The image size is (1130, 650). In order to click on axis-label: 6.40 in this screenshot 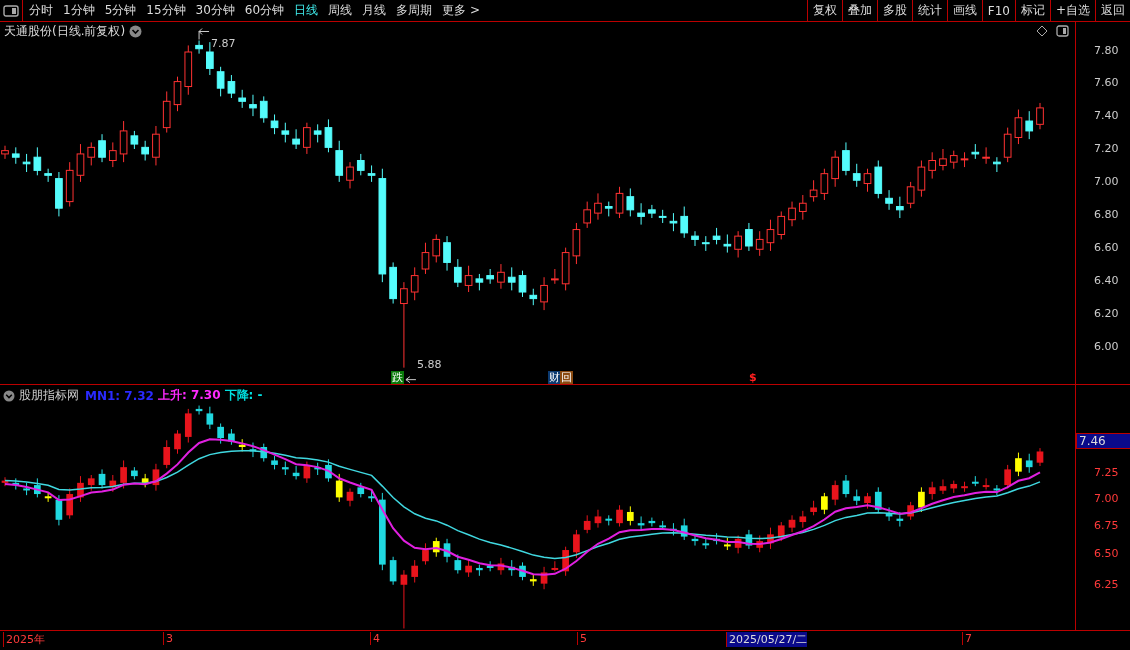, I will do `click(1106, 280)`.